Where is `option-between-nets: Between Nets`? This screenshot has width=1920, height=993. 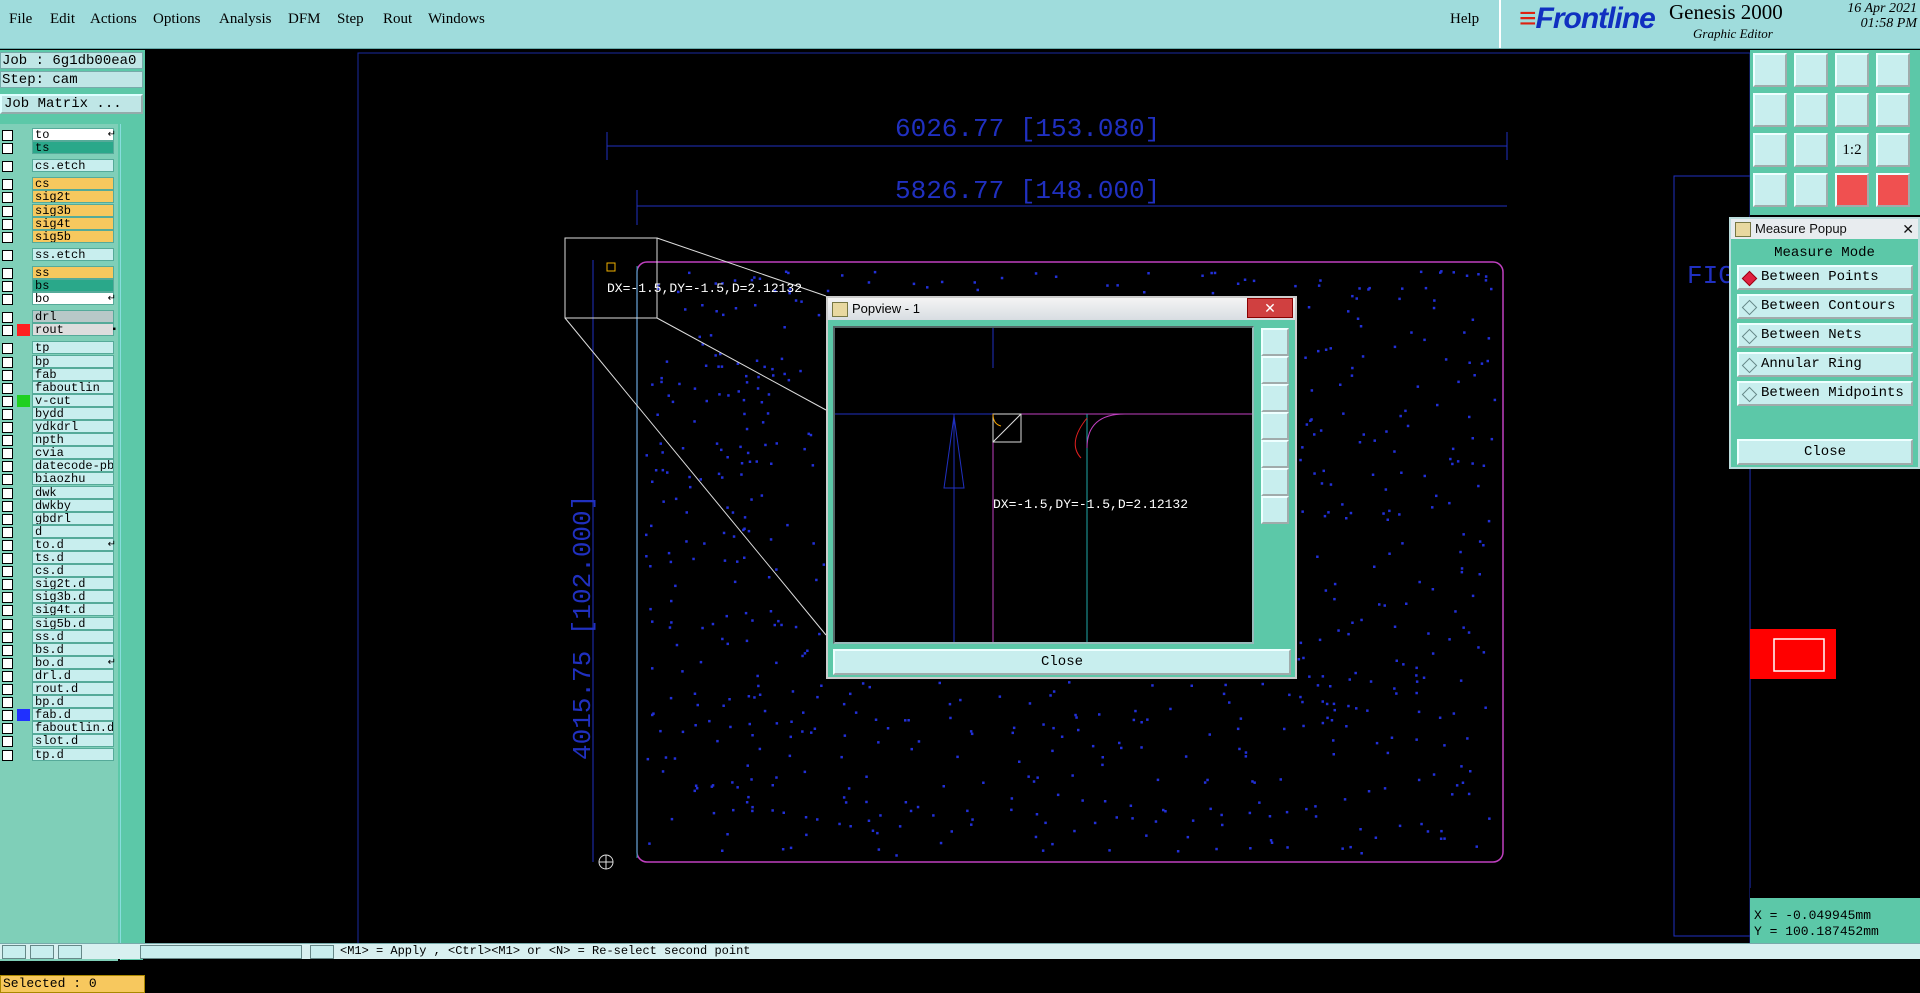 option-between-nets: Between Nets is located at coordinates (1825, 335).